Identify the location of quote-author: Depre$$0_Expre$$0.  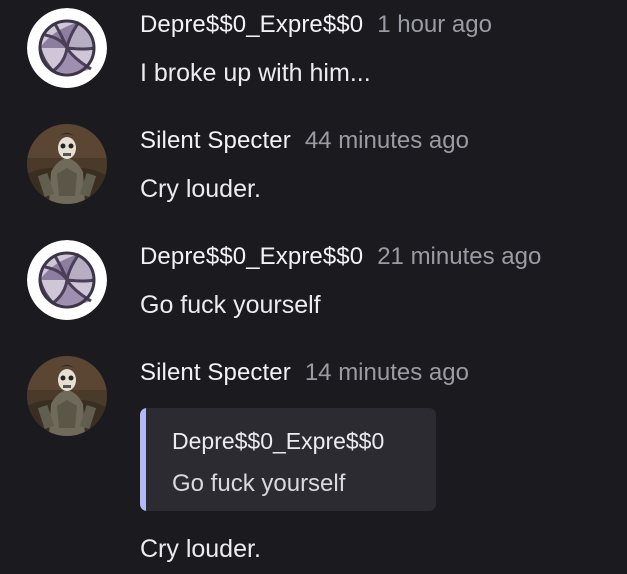
(278, 441).